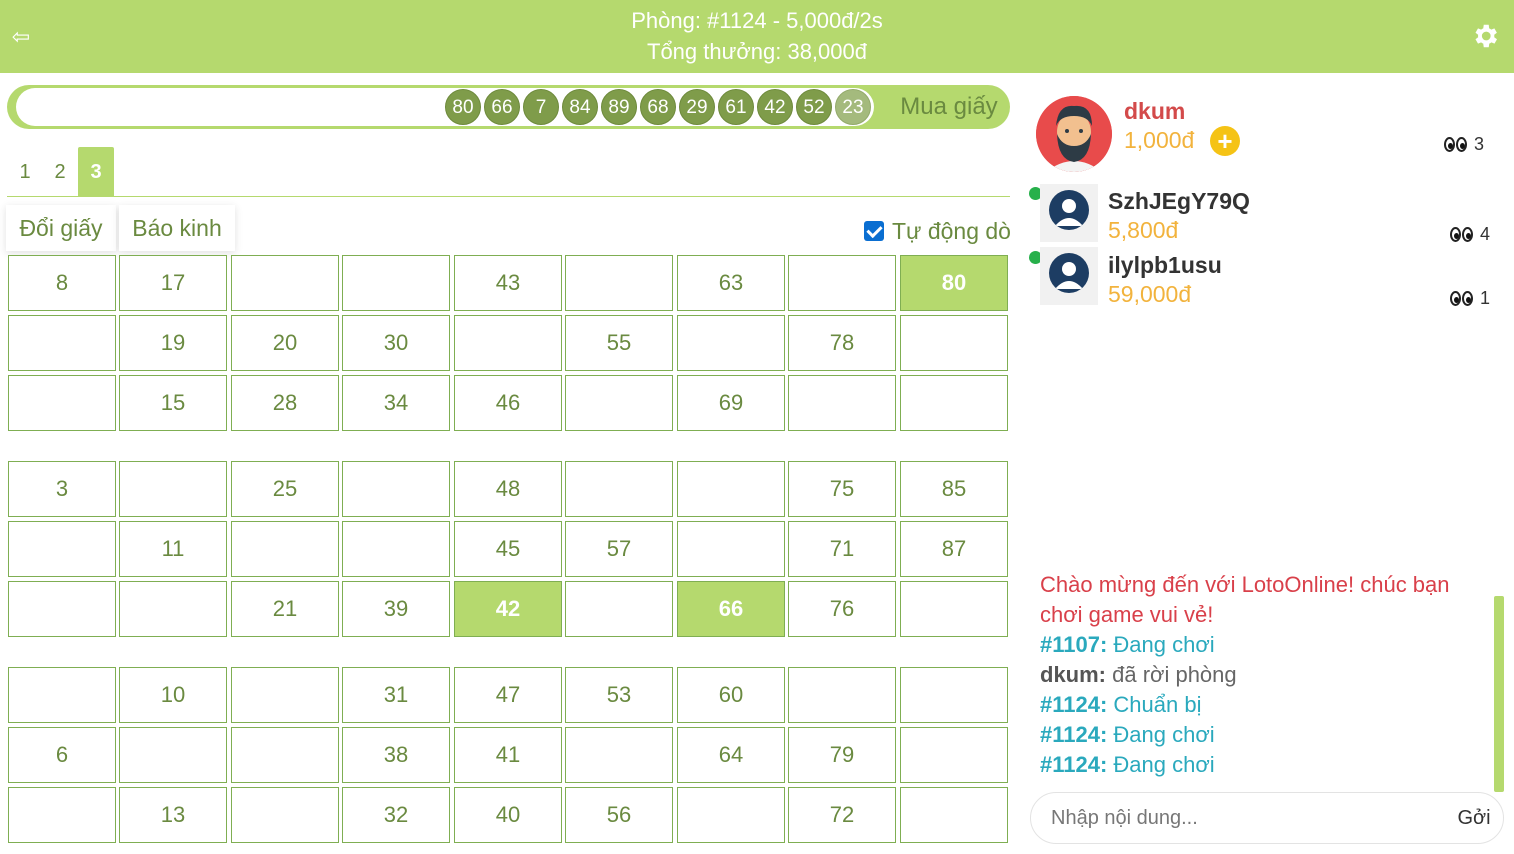 This screenshot has height=854, width=1514. Describe the element at coordinates (1073, 674) in the screenshot. I see `chat-sender: dkum:` at that location.